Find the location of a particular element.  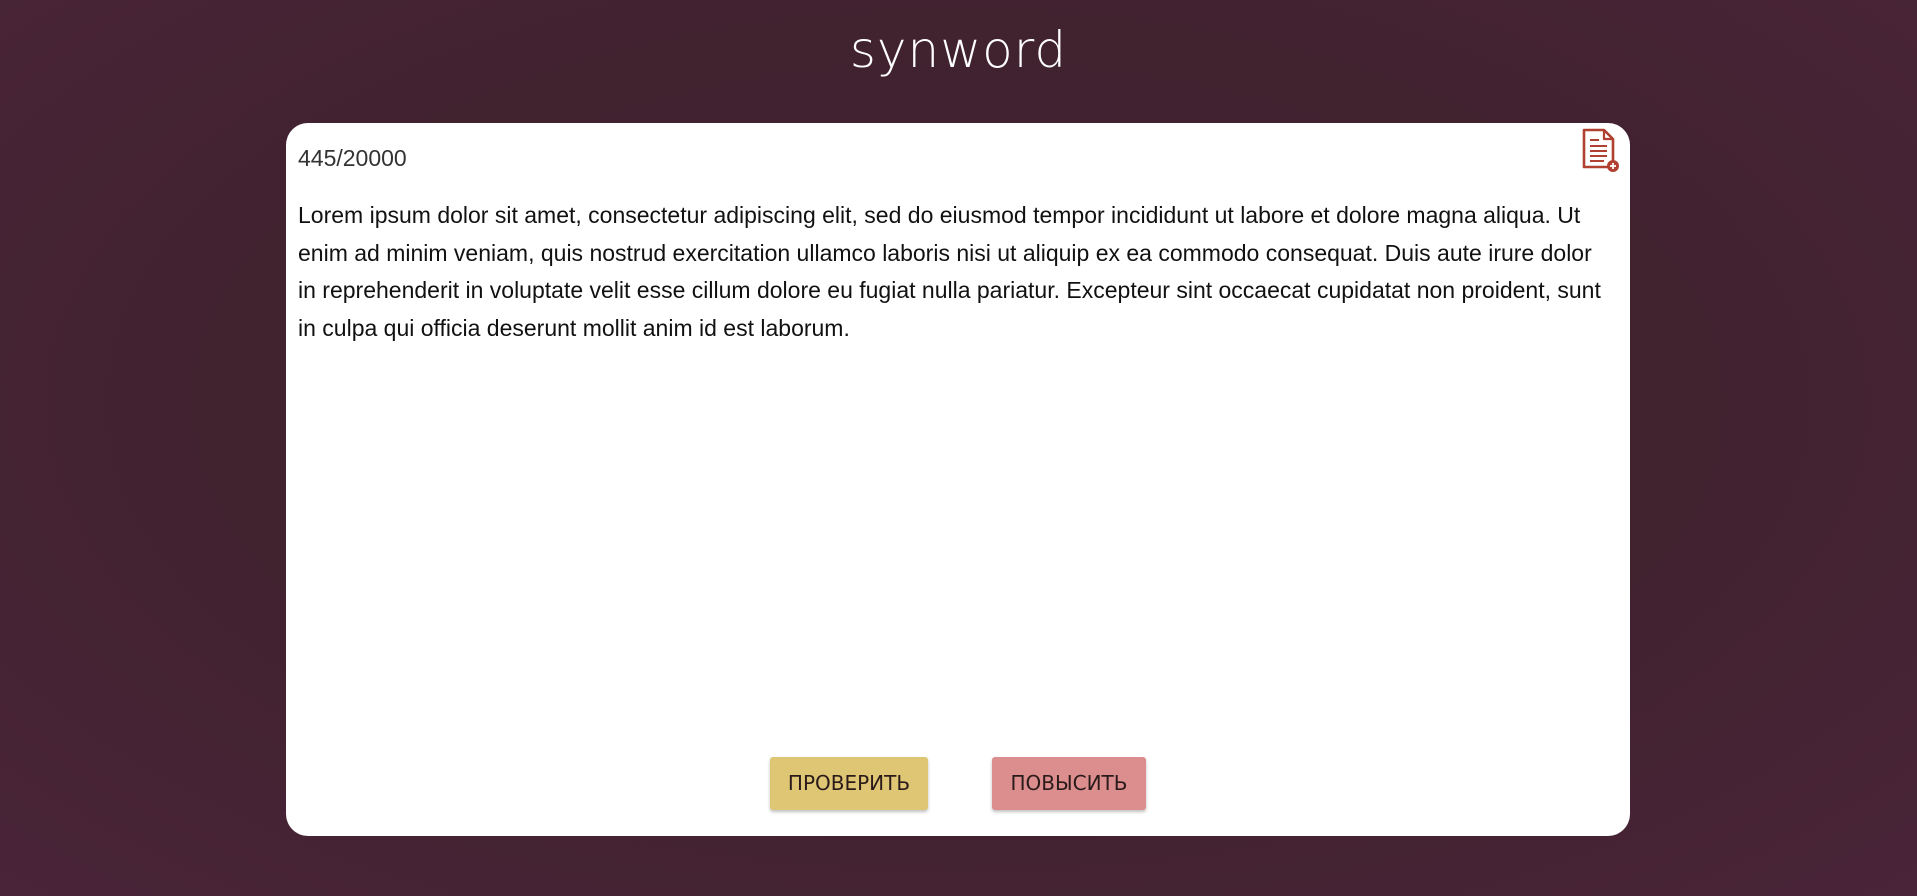

logo: synword is located at coordinates (958, 50).